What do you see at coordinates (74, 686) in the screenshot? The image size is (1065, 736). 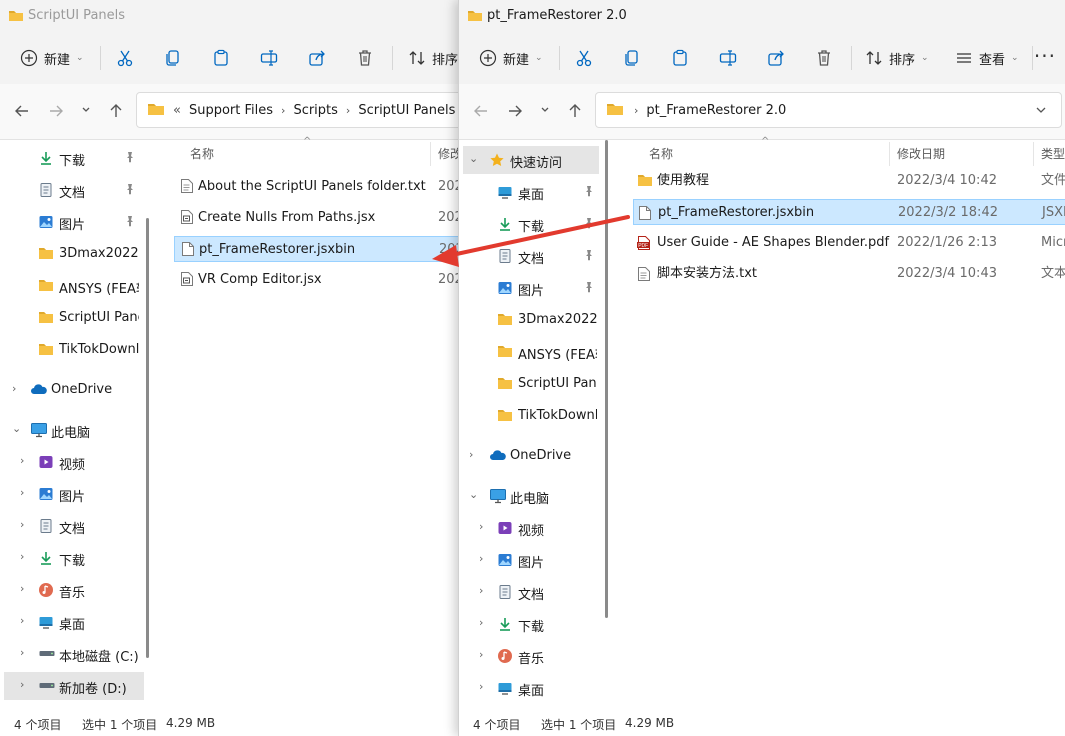 I see `nav-item: › 新加卷 (D:)` at bounding box center [74, 686].